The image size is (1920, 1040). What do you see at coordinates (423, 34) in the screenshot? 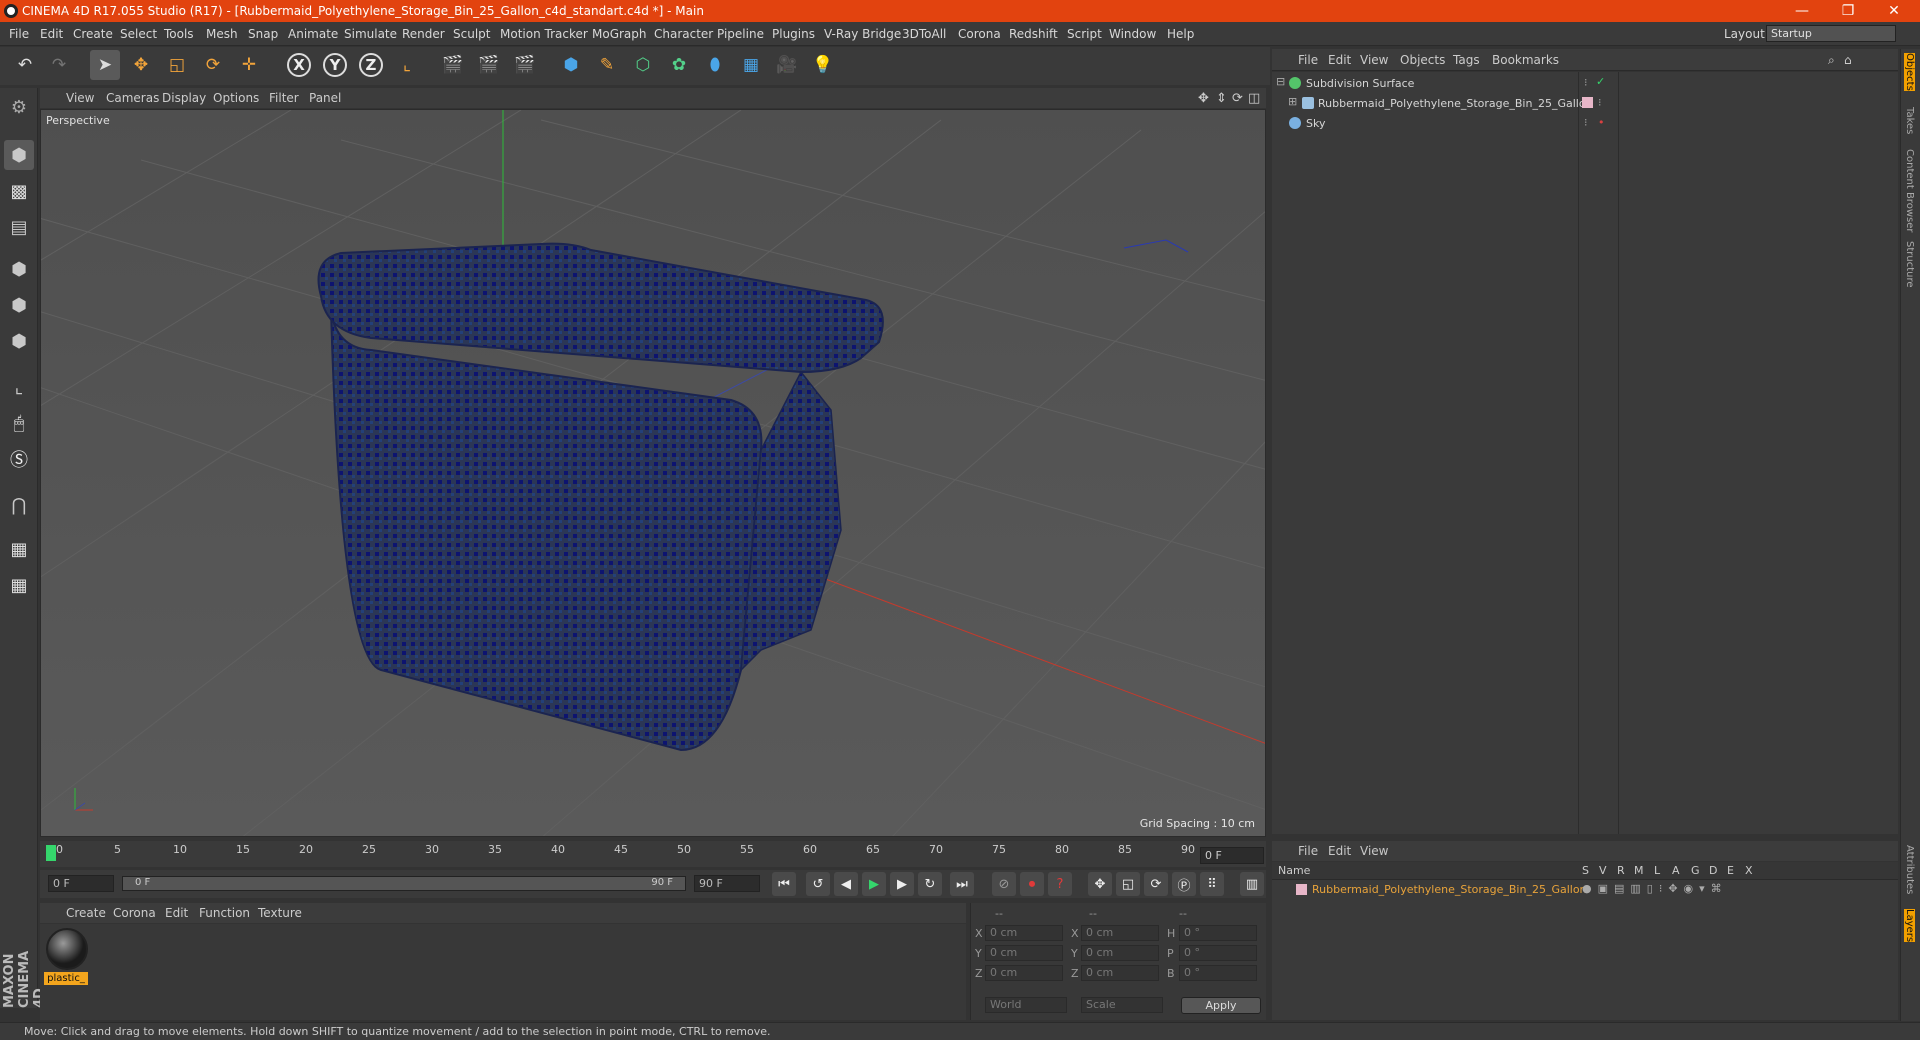
I see `menu-render: Render` at bounding box center [423, 34].